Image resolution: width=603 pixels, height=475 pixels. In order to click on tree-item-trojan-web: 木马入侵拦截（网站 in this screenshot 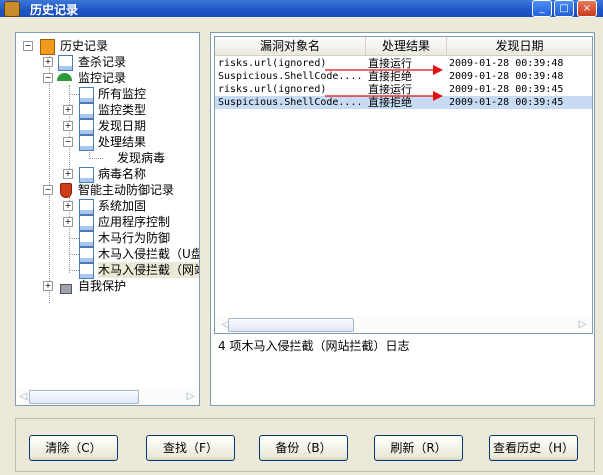, I will do `click(107, 270)`.